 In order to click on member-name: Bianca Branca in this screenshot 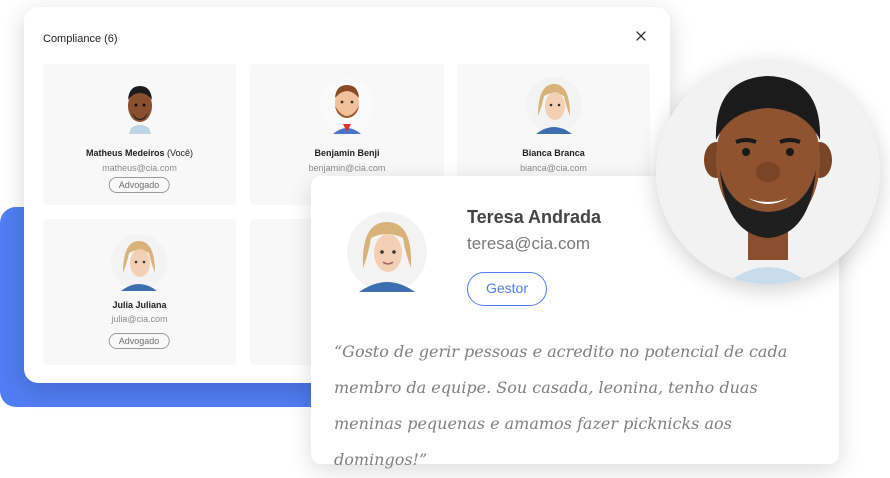, I will do `click(553, 153)`.